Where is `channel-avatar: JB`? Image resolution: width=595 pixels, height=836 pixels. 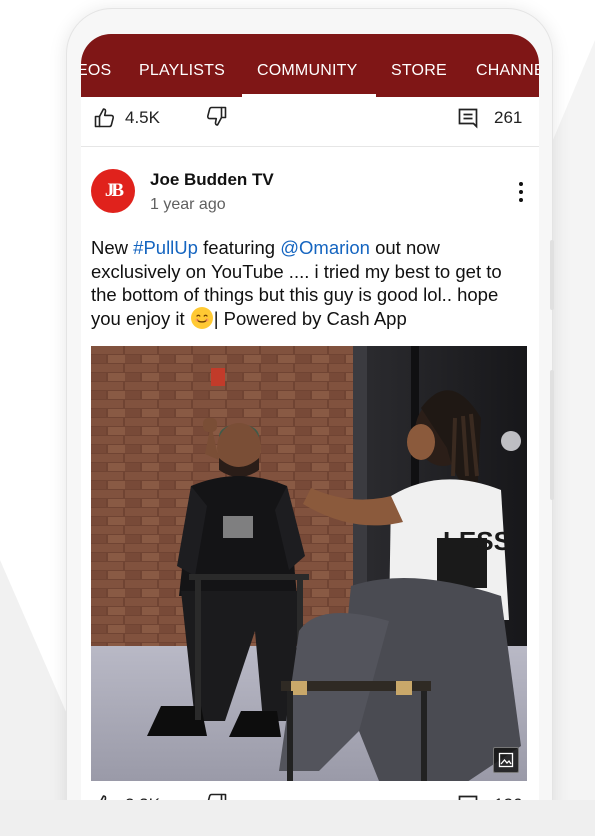
channel-avatar: JB is located at coordinates (113, 191).